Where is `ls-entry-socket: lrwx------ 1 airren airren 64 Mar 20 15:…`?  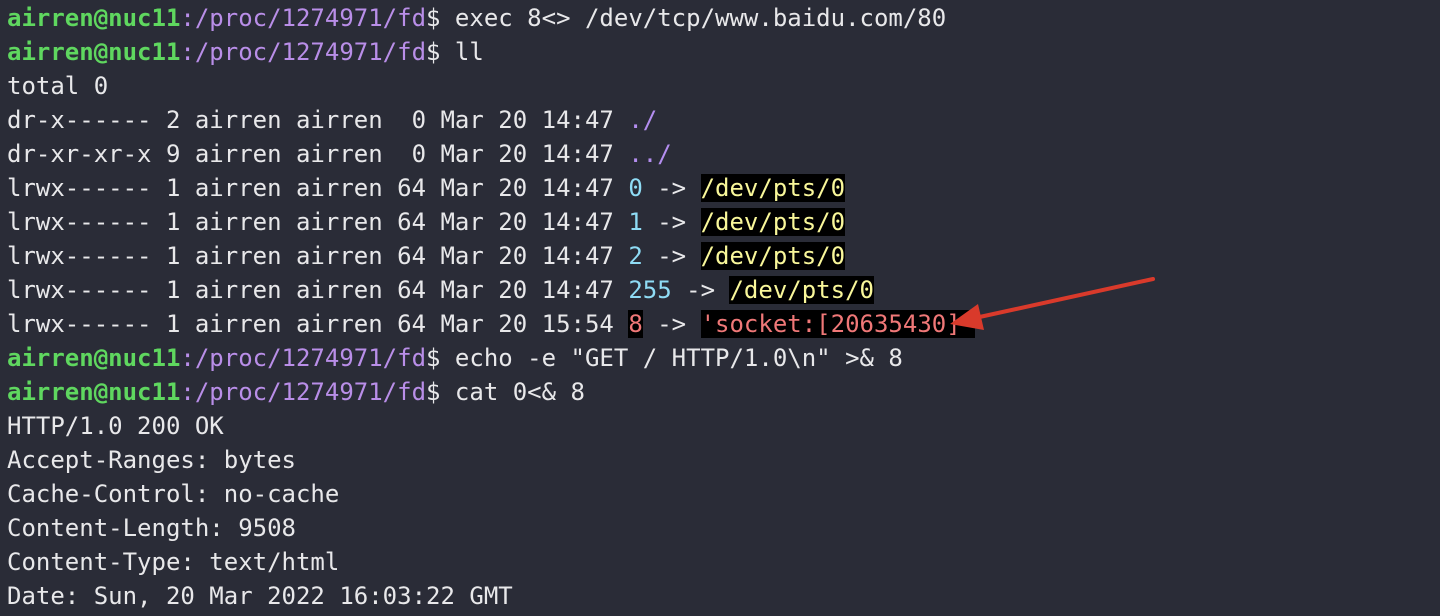 ls-entry-socket: lrwx------ 1 airren airren 64 Mar 20 15:… is located at coordinates (491, 324).